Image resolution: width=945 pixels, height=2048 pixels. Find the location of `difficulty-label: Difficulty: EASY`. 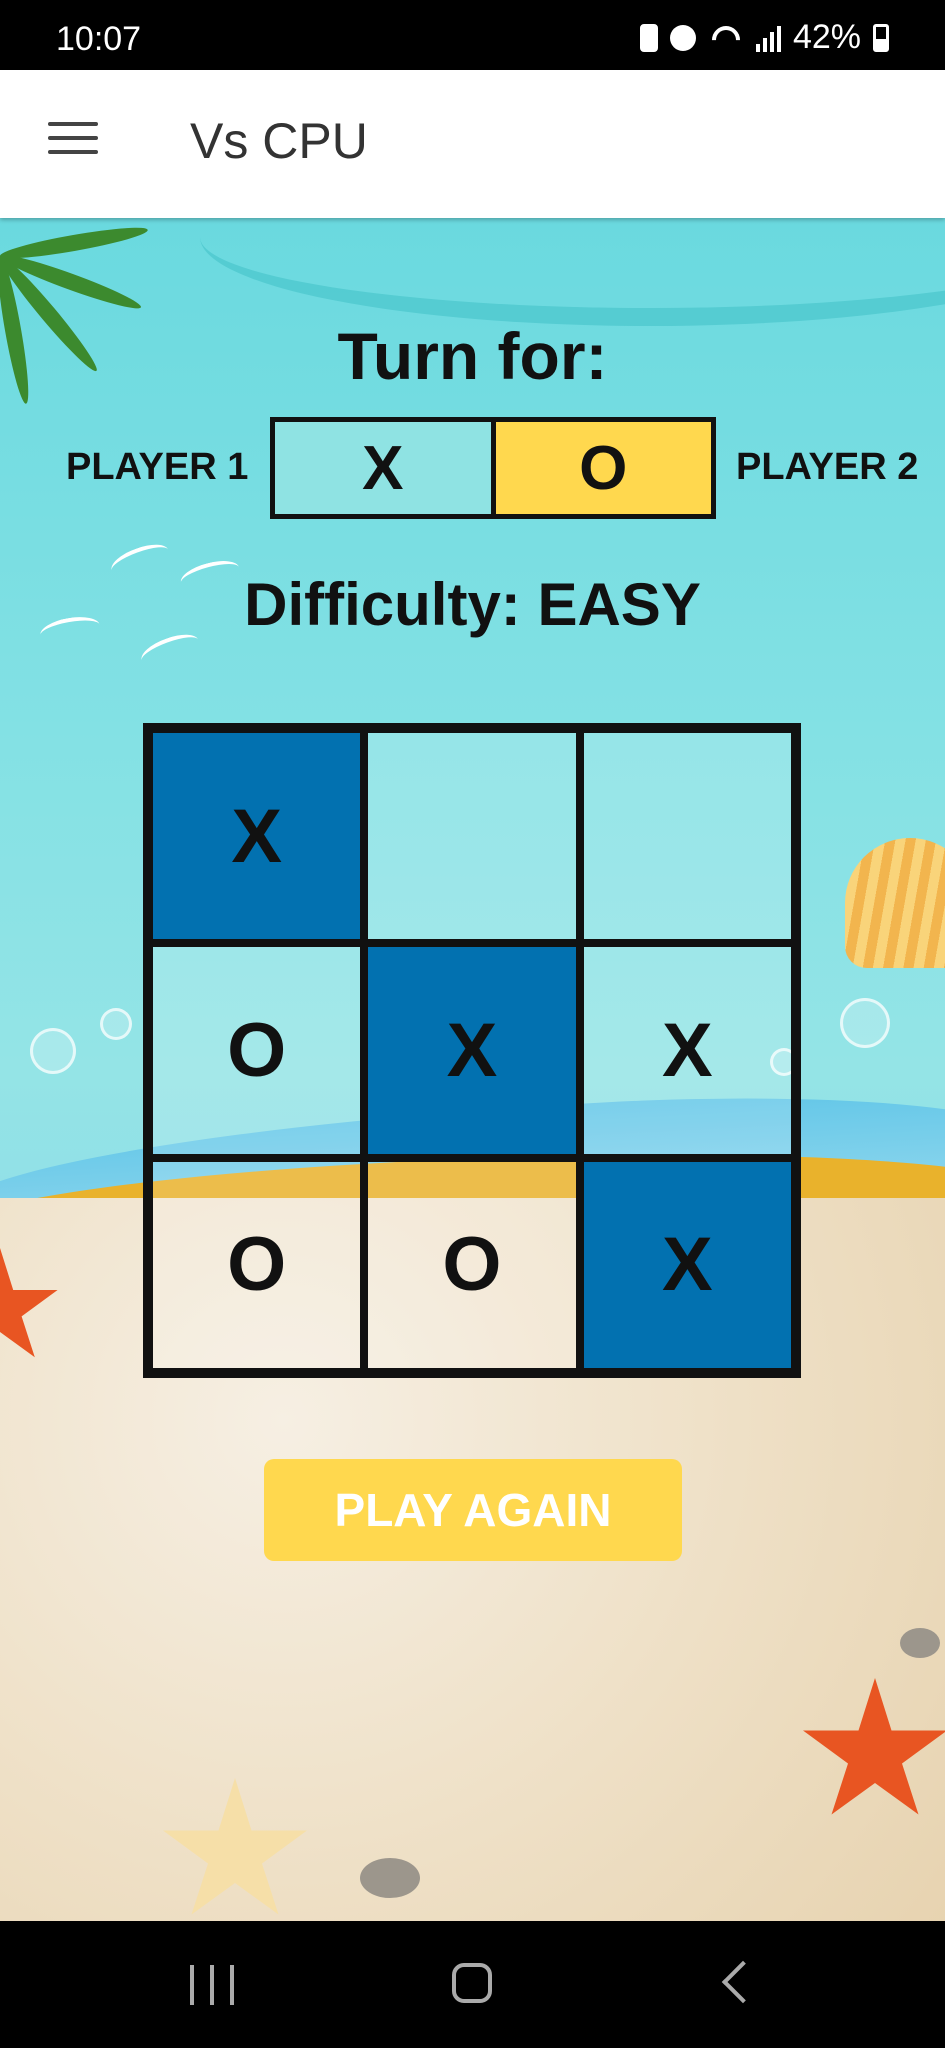

difficulty-label: Difficulty: EASY is located at coordinates (472, 604).